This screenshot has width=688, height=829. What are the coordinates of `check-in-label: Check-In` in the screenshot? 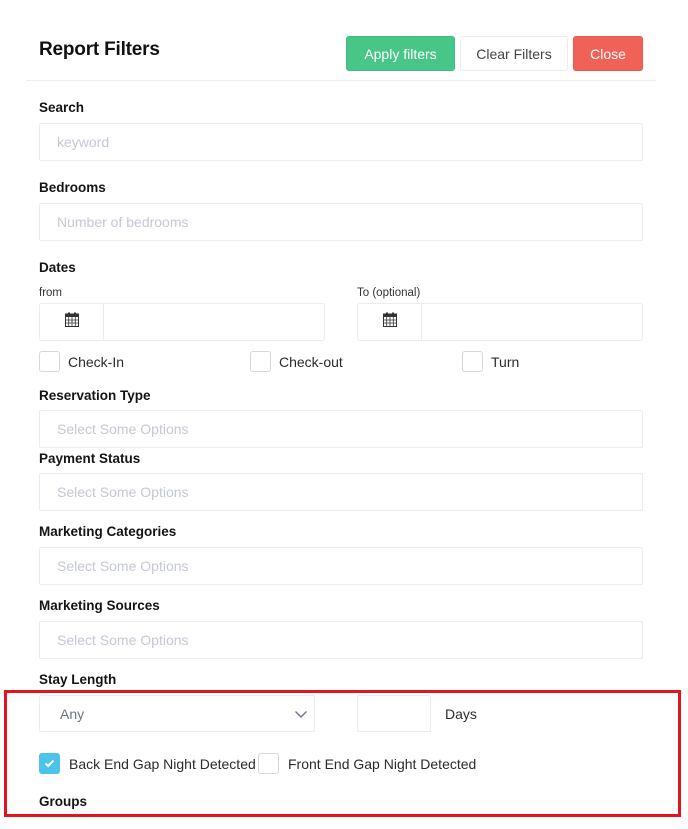 It's located at (96, 361).